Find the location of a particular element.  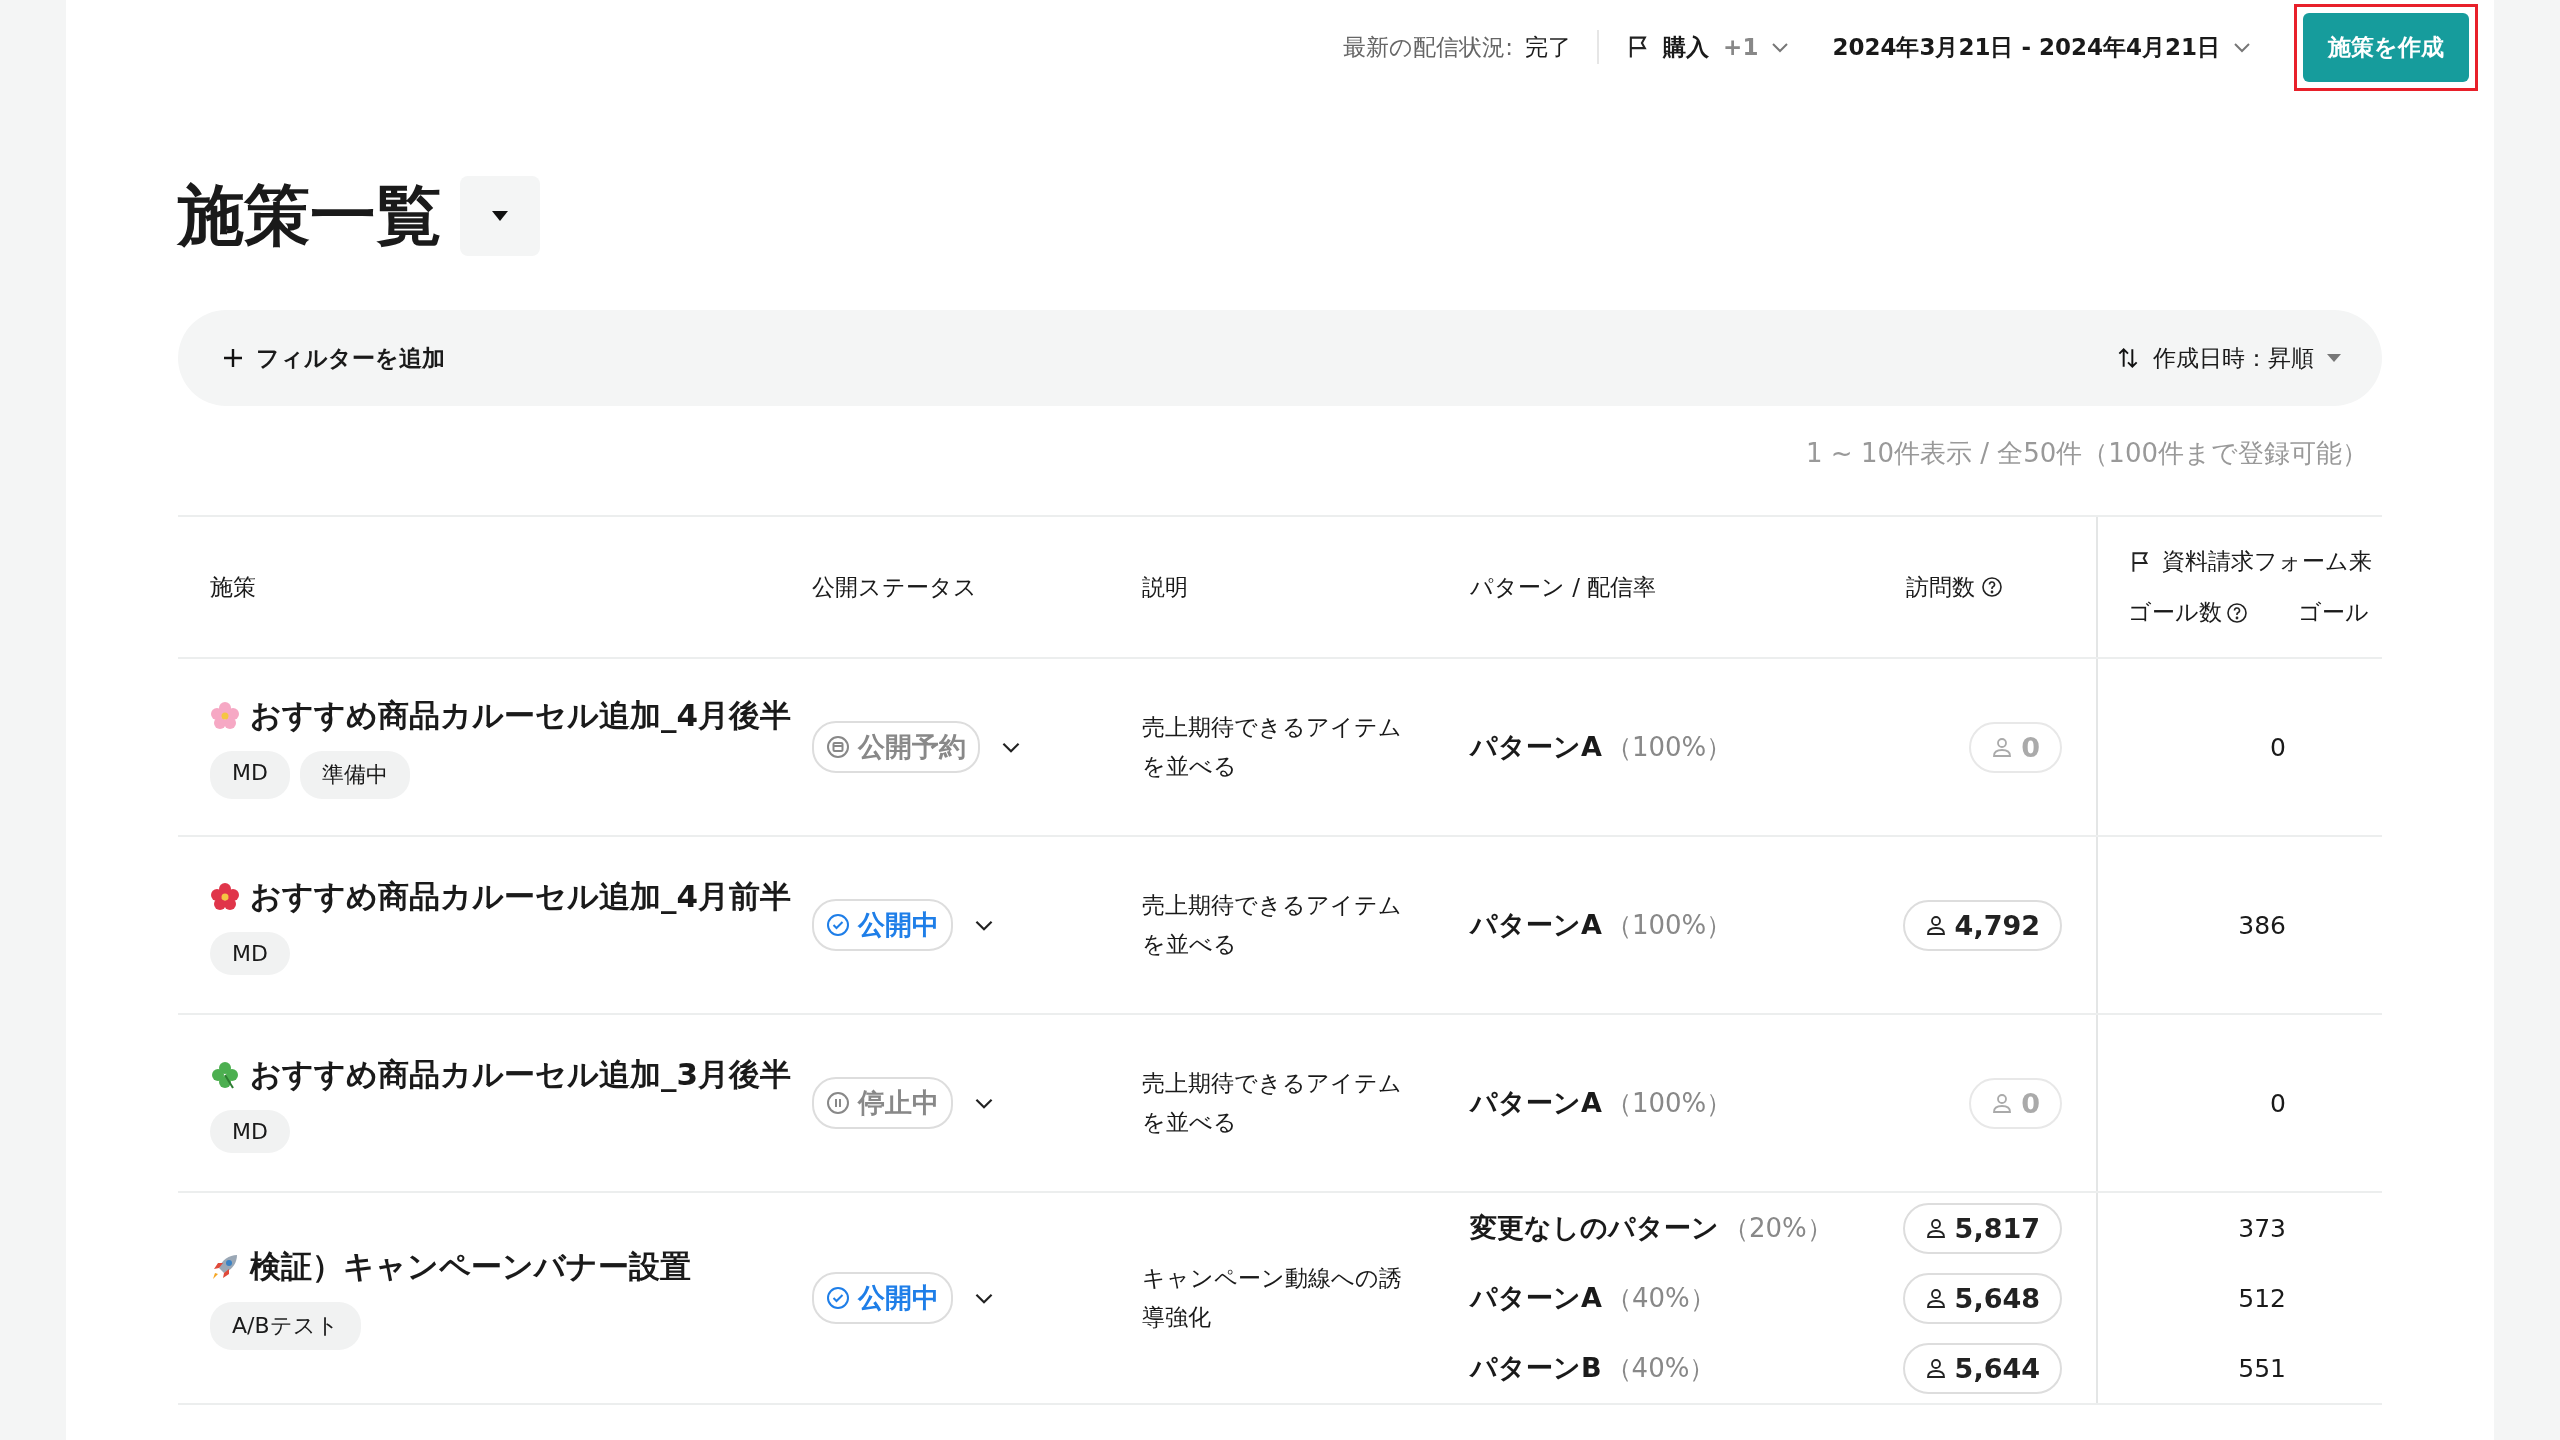

pause-icon is located at coordinates (838, 1103).